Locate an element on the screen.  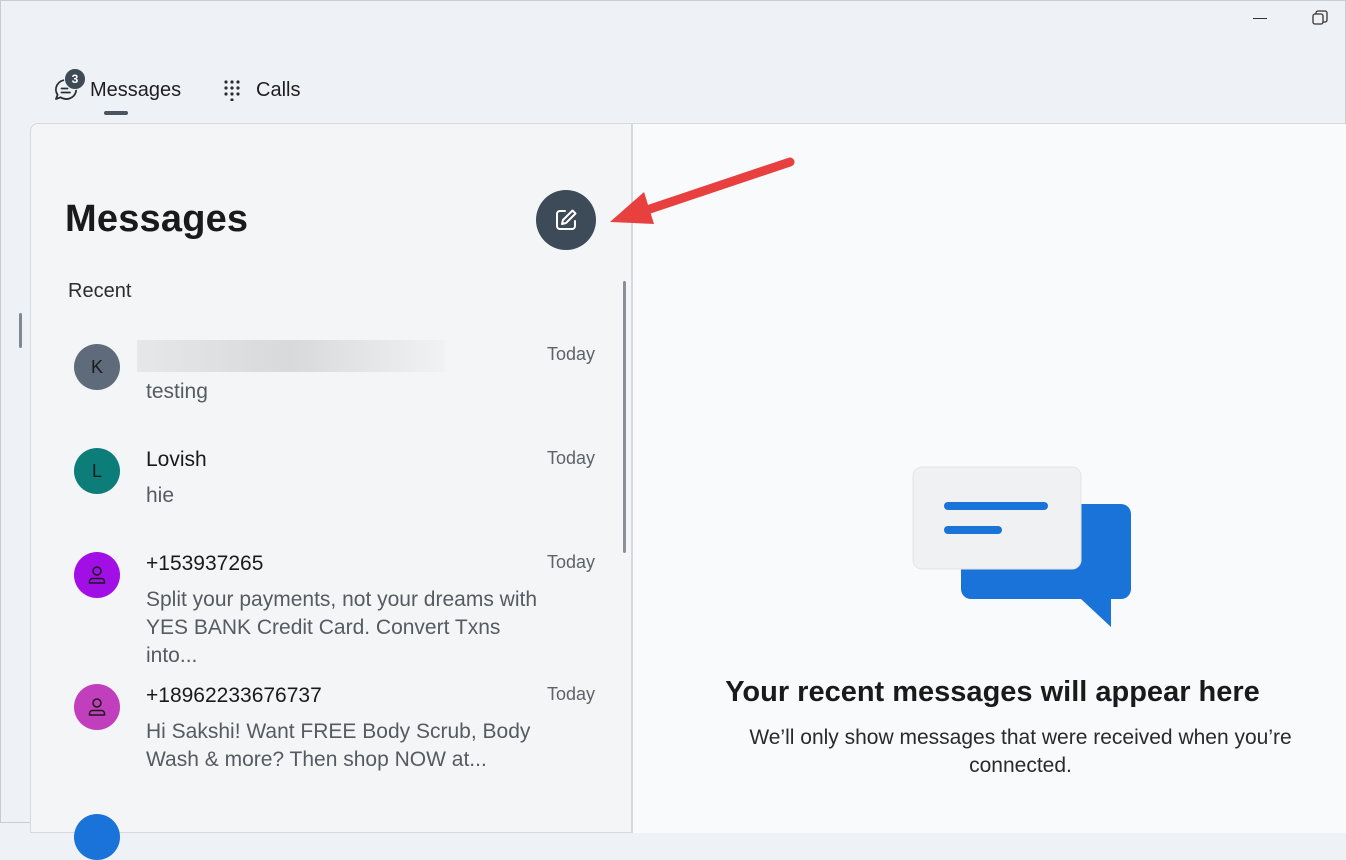
tab-messages: 3 Messages is located at coordinates (117, 89).